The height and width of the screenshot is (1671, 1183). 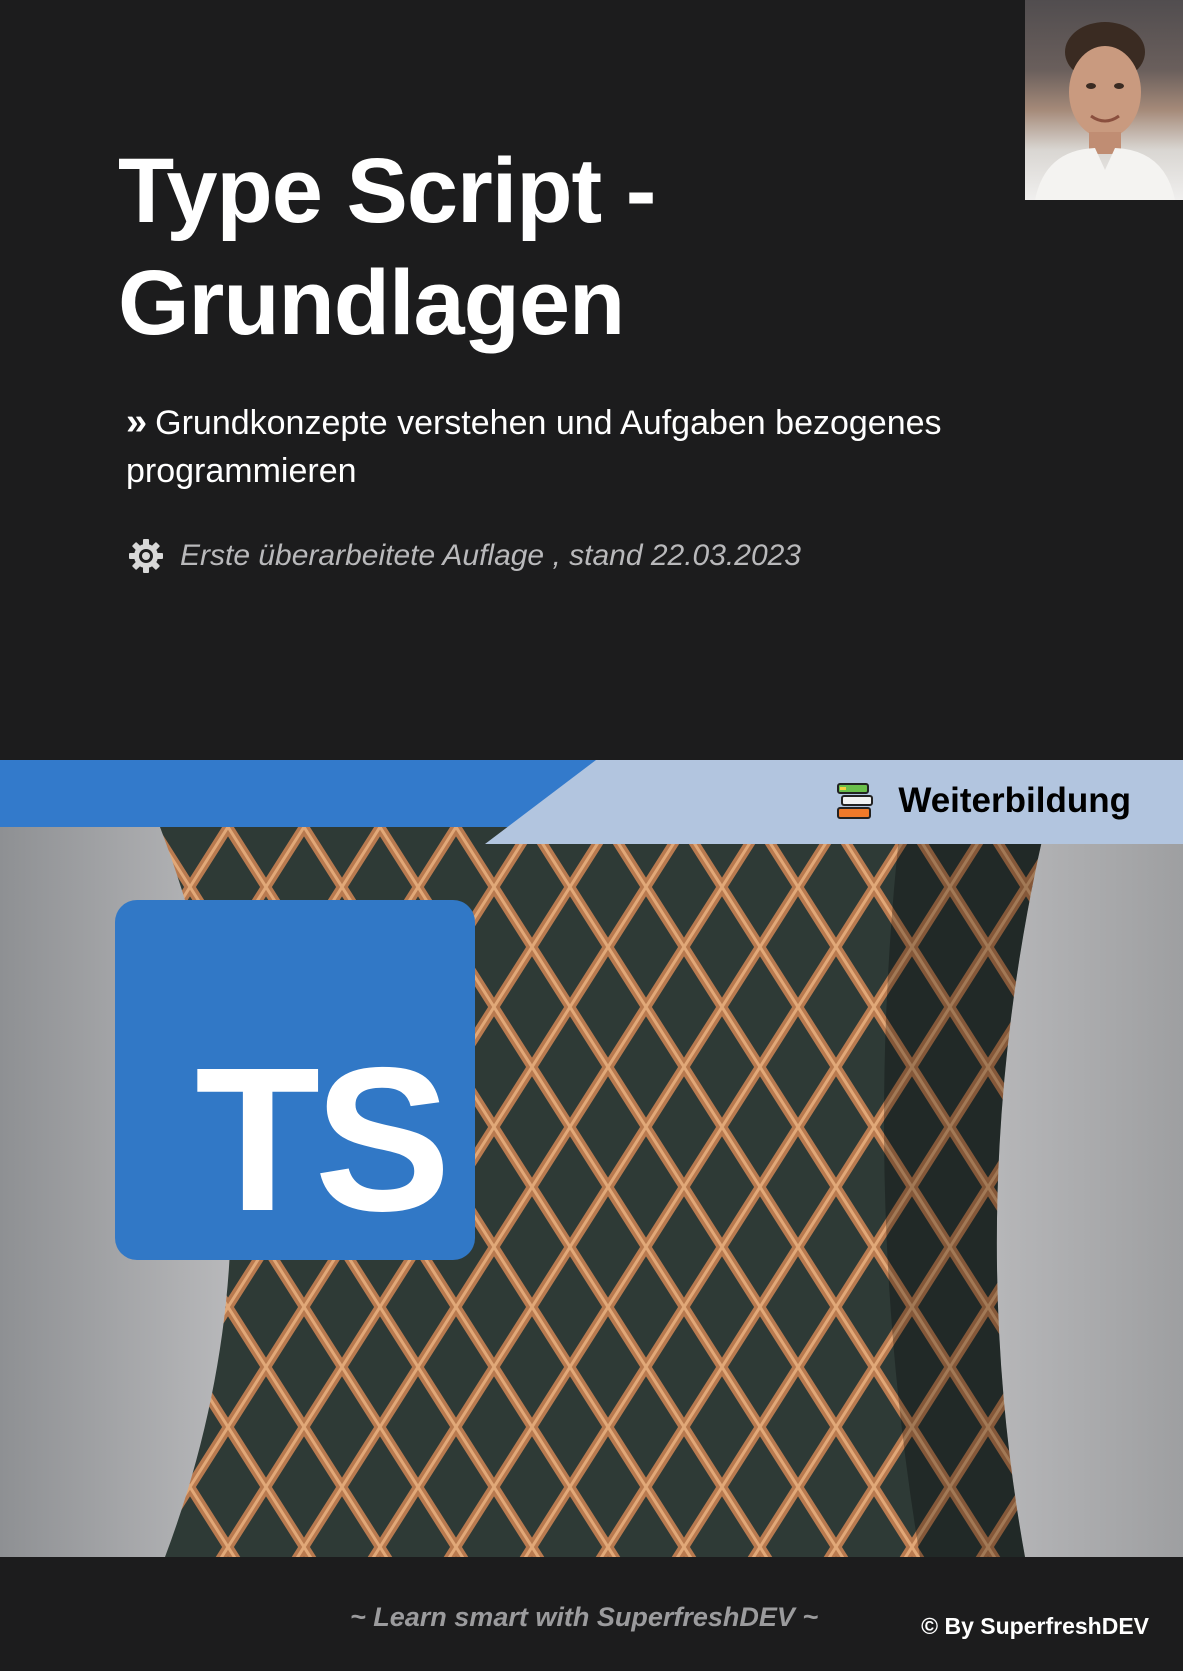 I want to click on typescript-logo: TS, so click(x=295, y=1080).